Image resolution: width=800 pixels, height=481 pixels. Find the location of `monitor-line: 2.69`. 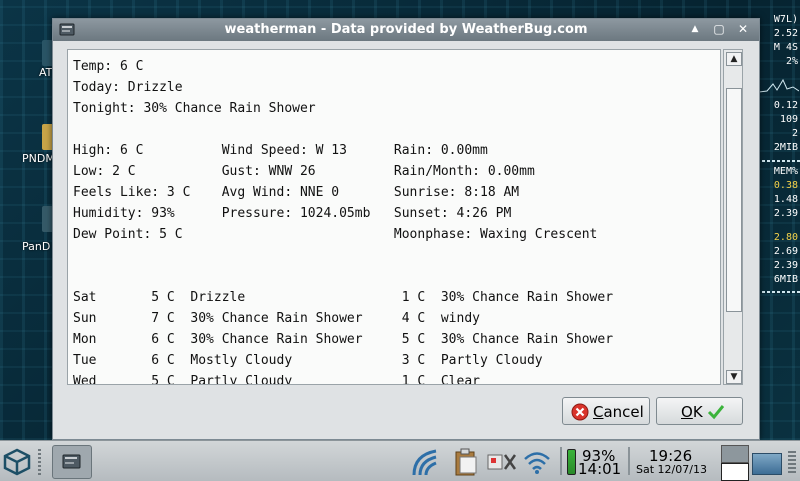

monitor-line: 2.69 is located at coordinates (785, 251).